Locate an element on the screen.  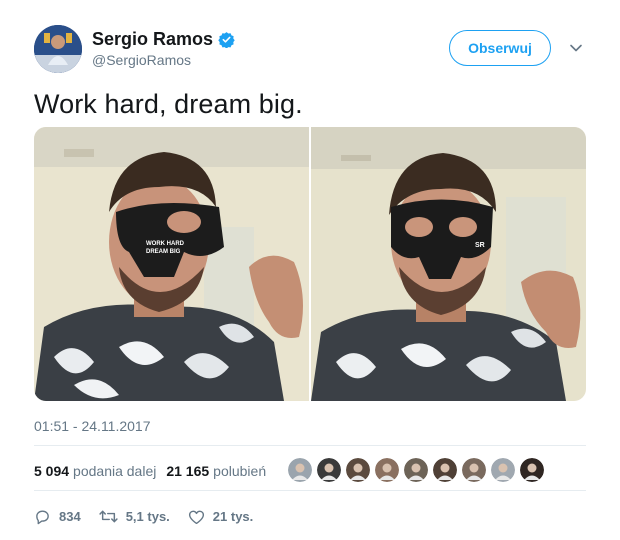
svg-text: SR is located at coordinates (480, 245).